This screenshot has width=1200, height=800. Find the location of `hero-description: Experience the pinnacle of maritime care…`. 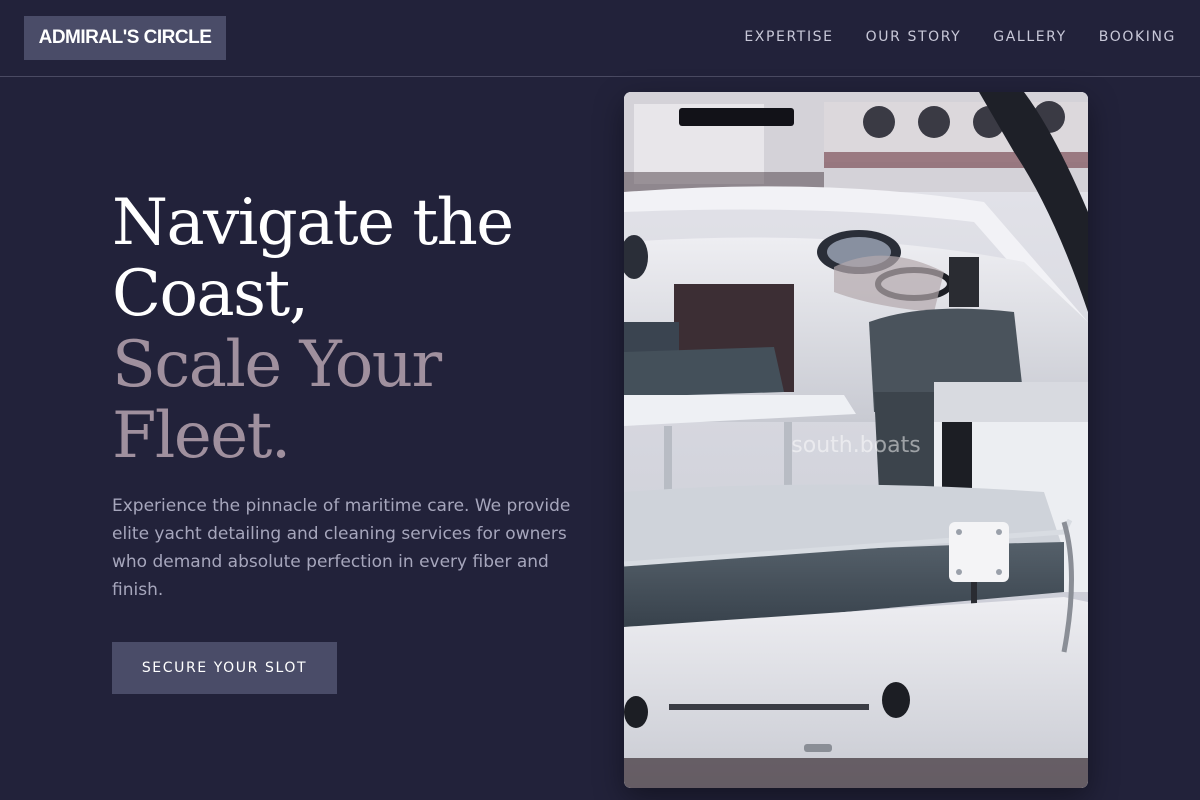

hero-description: Experience the pinnacle of maritime care… is located at coordinates (341, 548).